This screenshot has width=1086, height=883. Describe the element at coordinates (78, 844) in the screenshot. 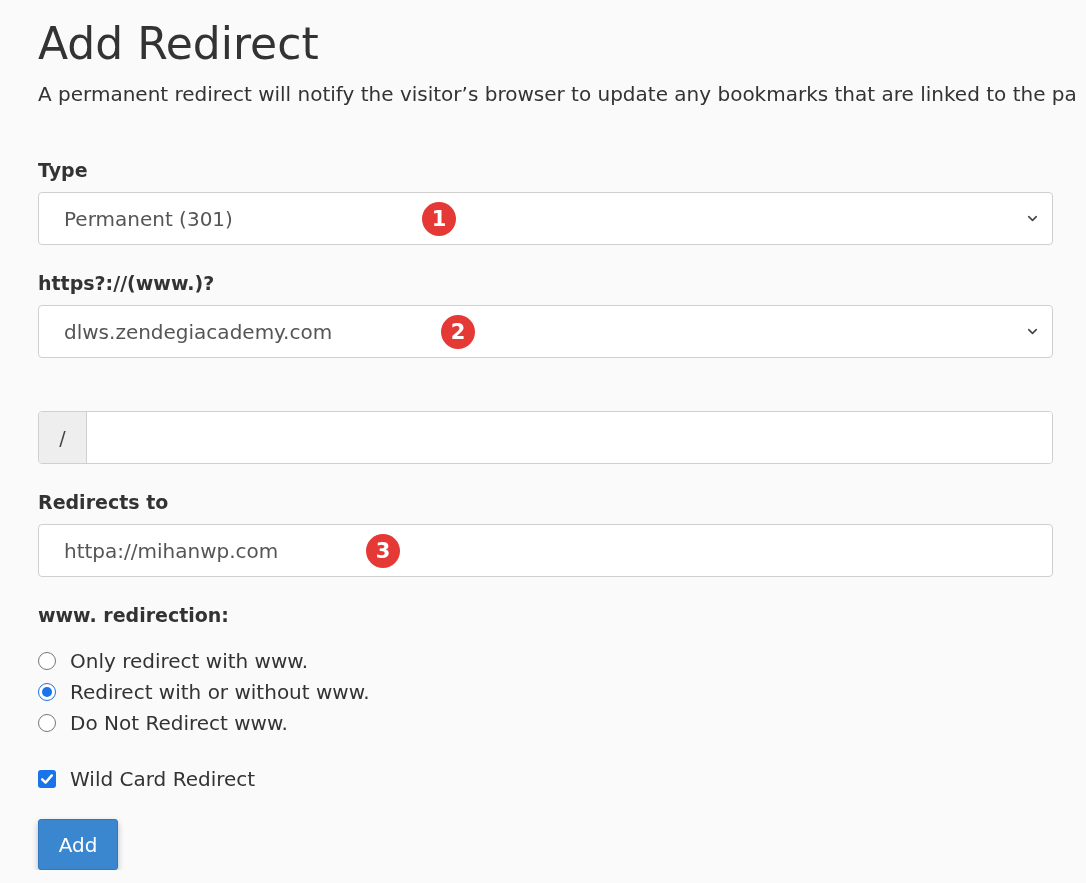

I see `add-button: Add` at that location.